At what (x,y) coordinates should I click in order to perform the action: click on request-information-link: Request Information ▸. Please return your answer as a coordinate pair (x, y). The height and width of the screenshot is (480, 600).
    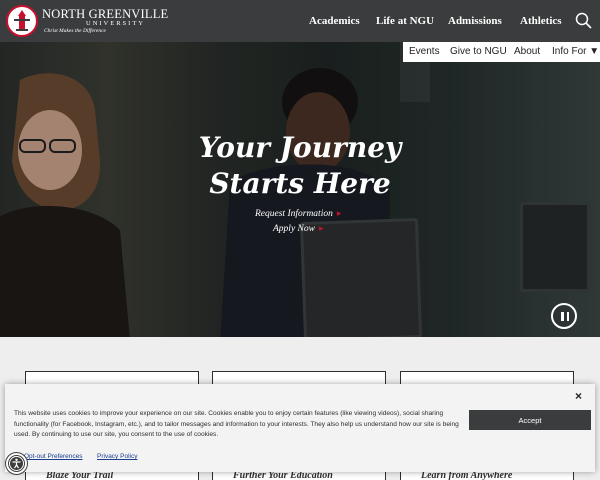
    Looking at the image, I should click on (298, 213).